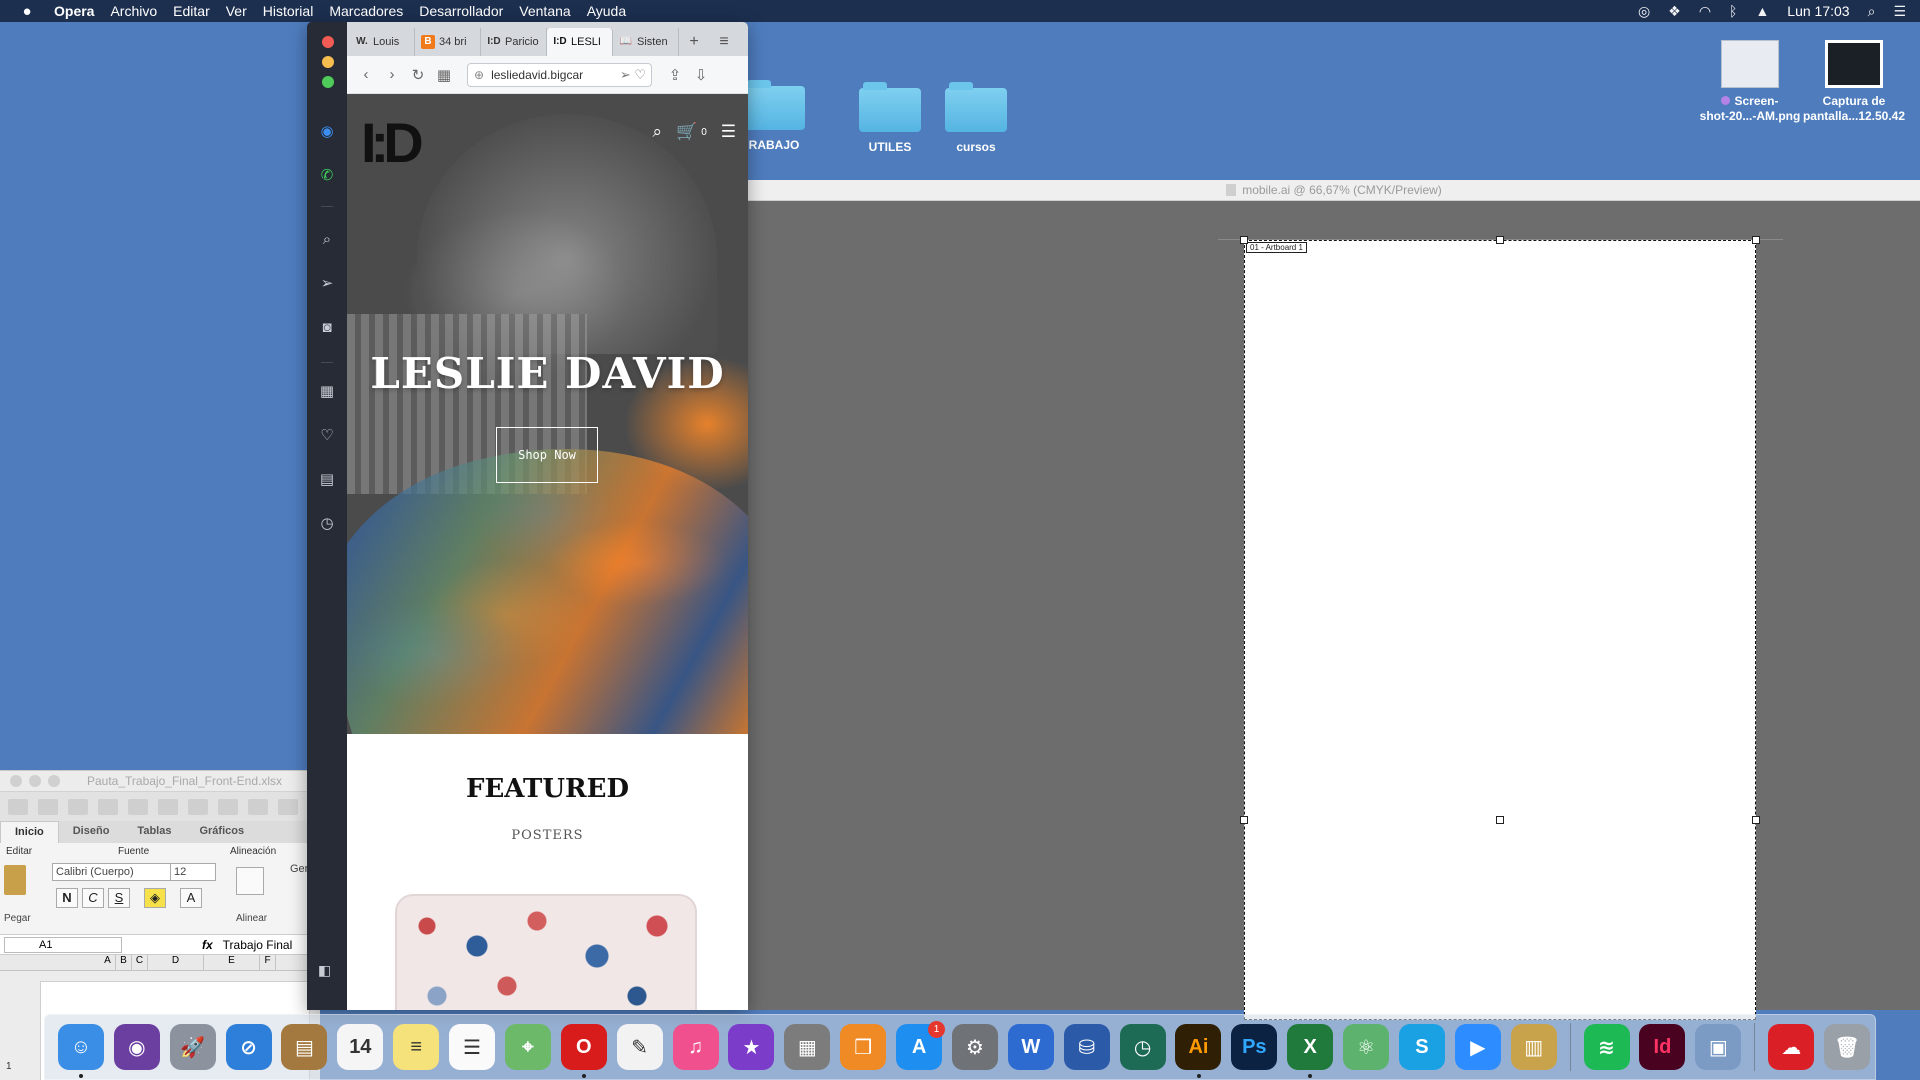 Image resolution: width=1920 pixels, height=1080 pixels. Describe the element at coordinates (1310, 1048) in the screenshot. I see `dock-item: X` at that location.